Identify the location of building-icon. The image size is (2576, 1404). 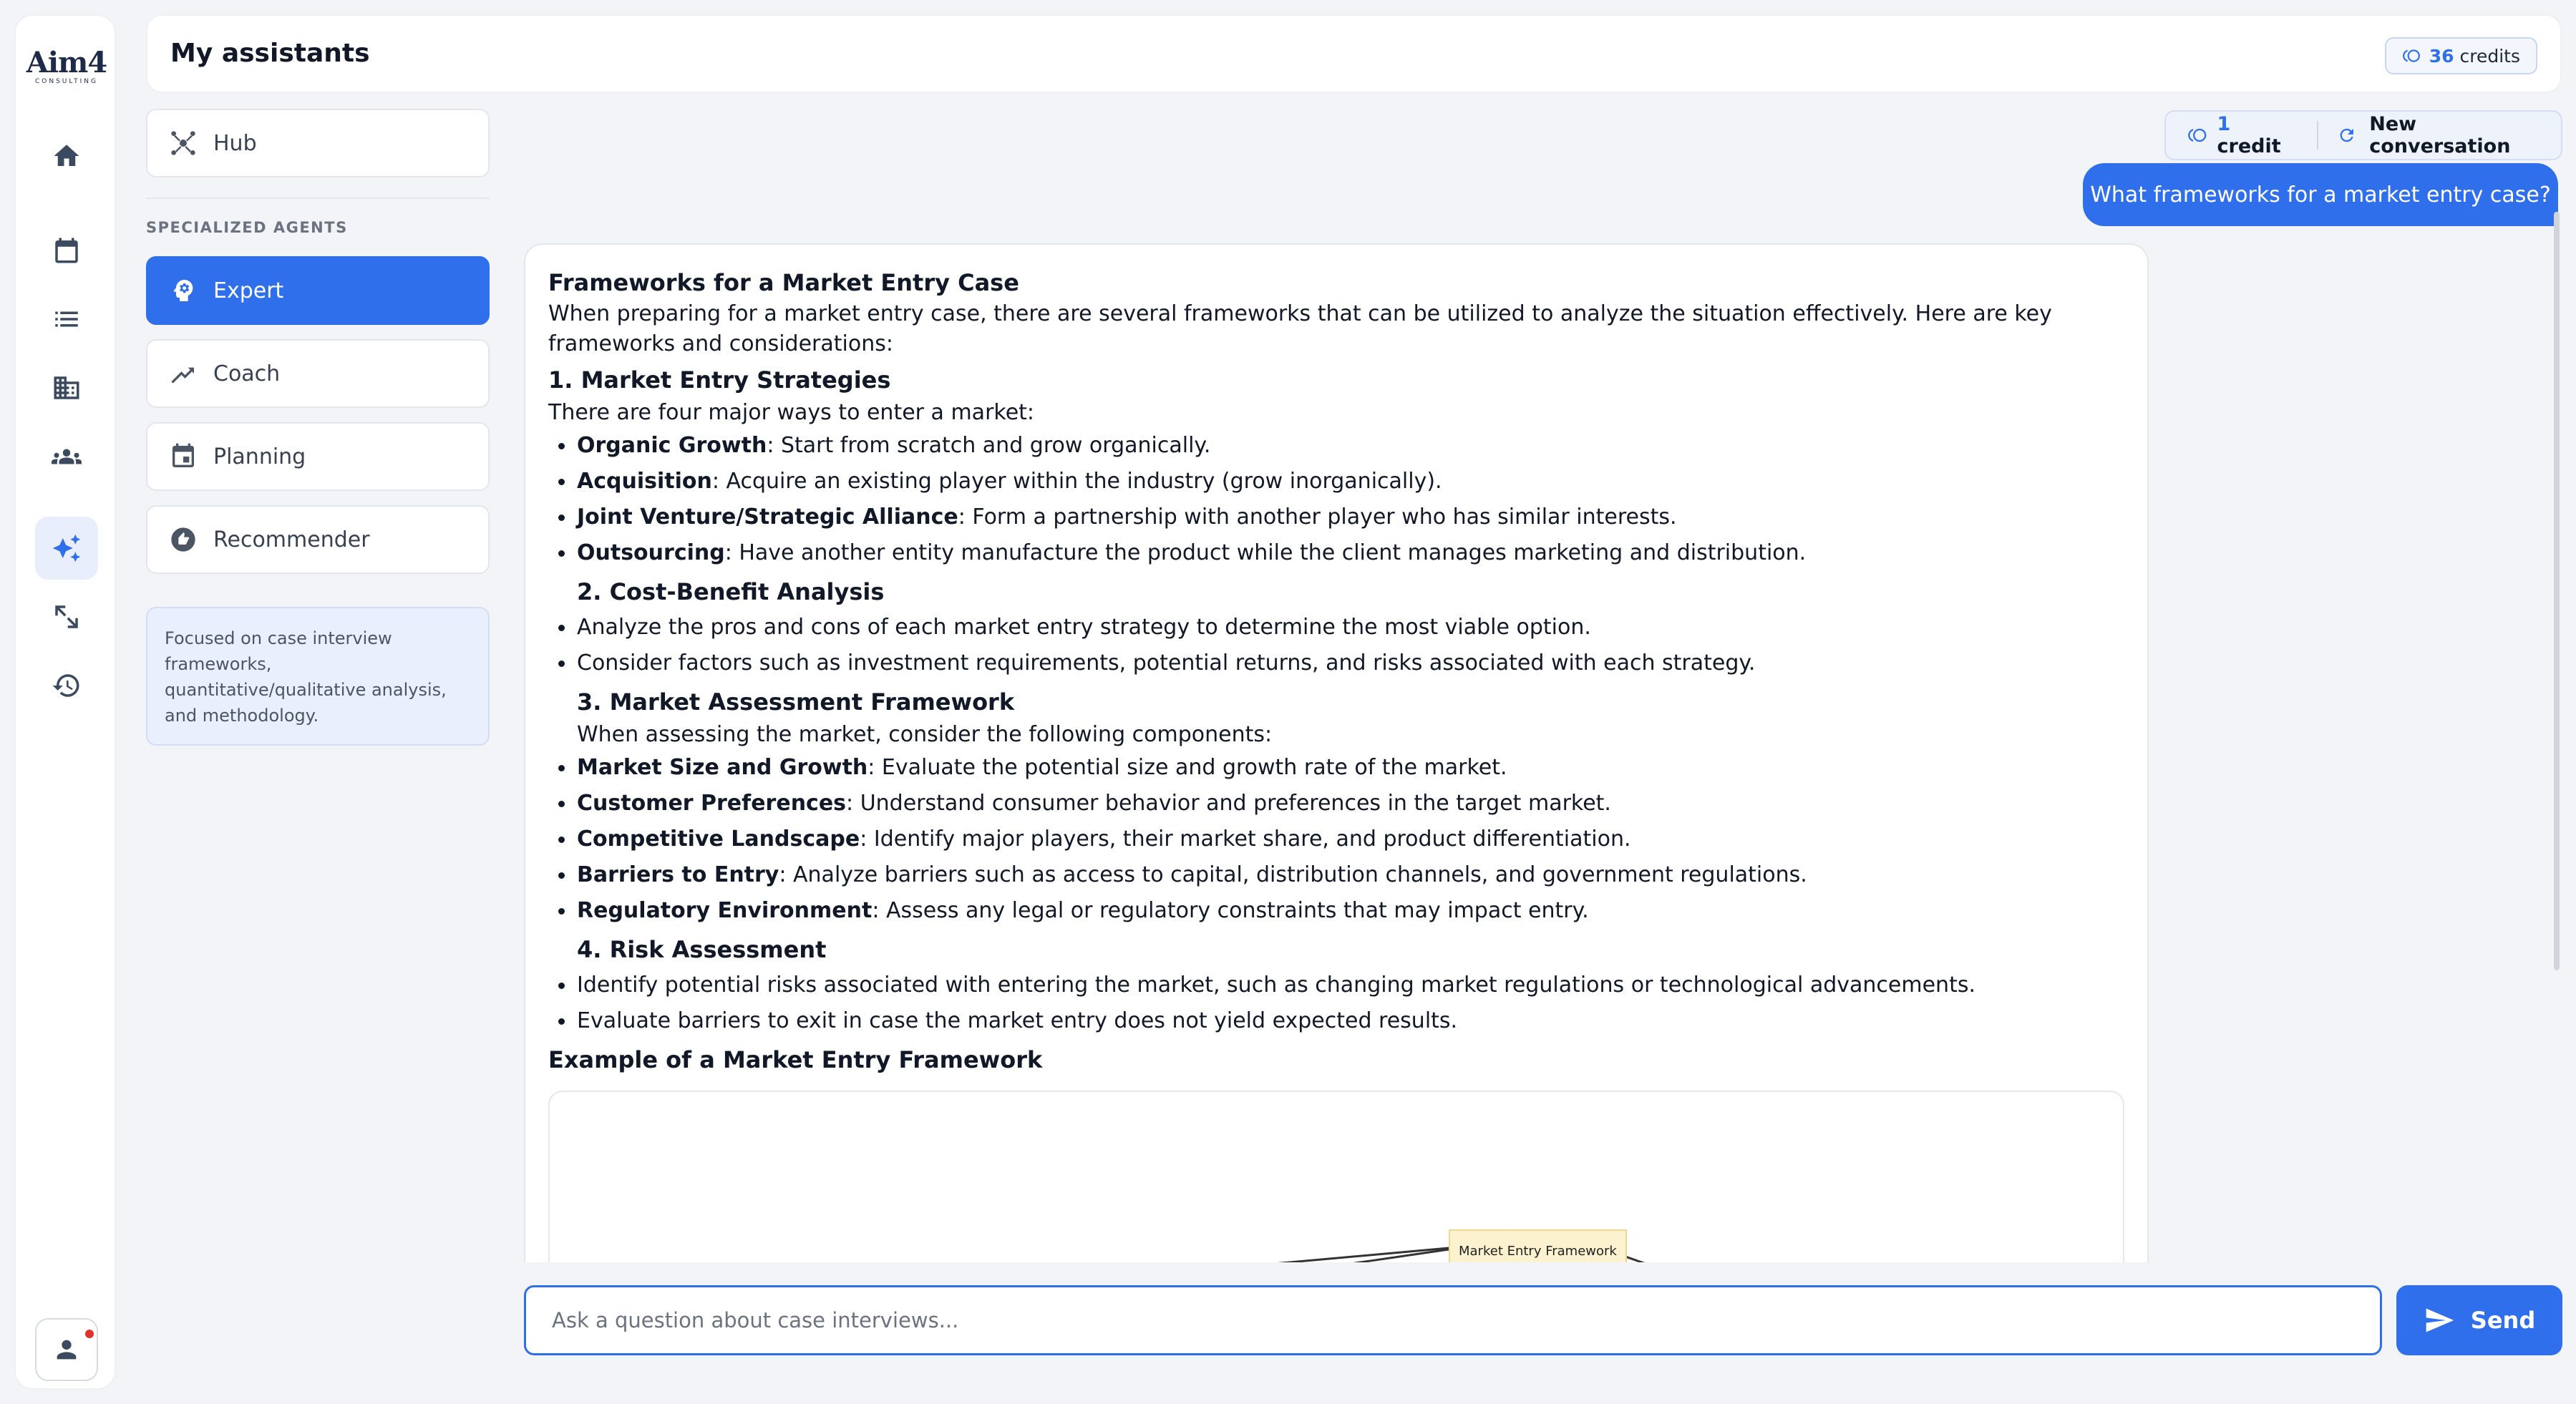
(66, 388).